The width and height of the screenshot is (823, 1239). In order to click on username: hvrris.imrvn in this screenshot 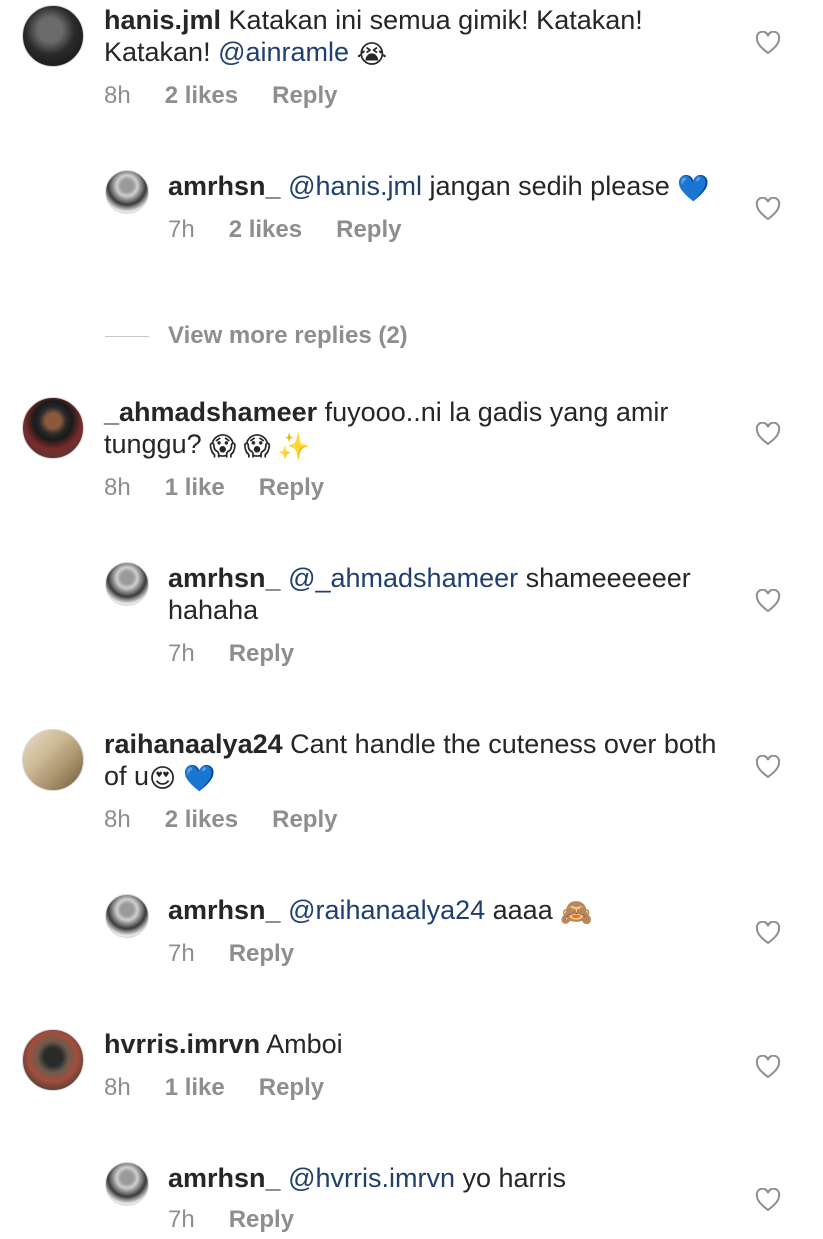, I will do `click(182, 1044)`.